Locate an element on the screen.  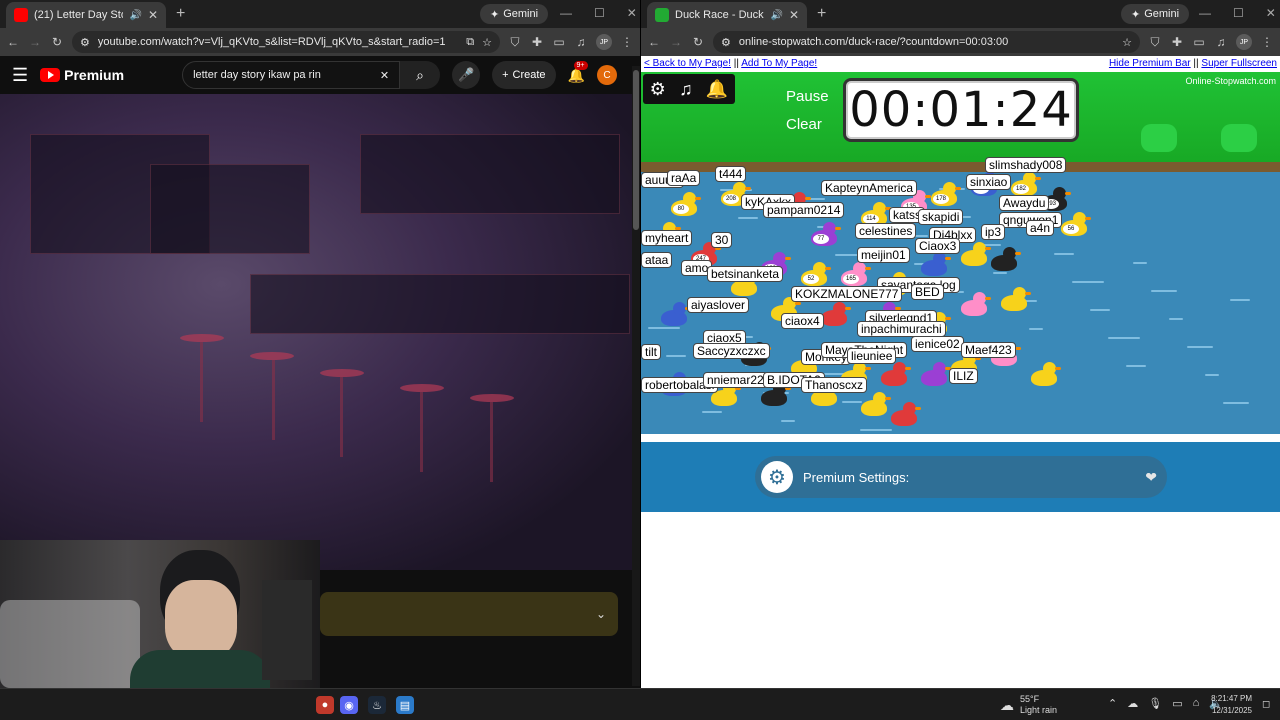
music-icon: ♫ is located at coordinates (686, 89).